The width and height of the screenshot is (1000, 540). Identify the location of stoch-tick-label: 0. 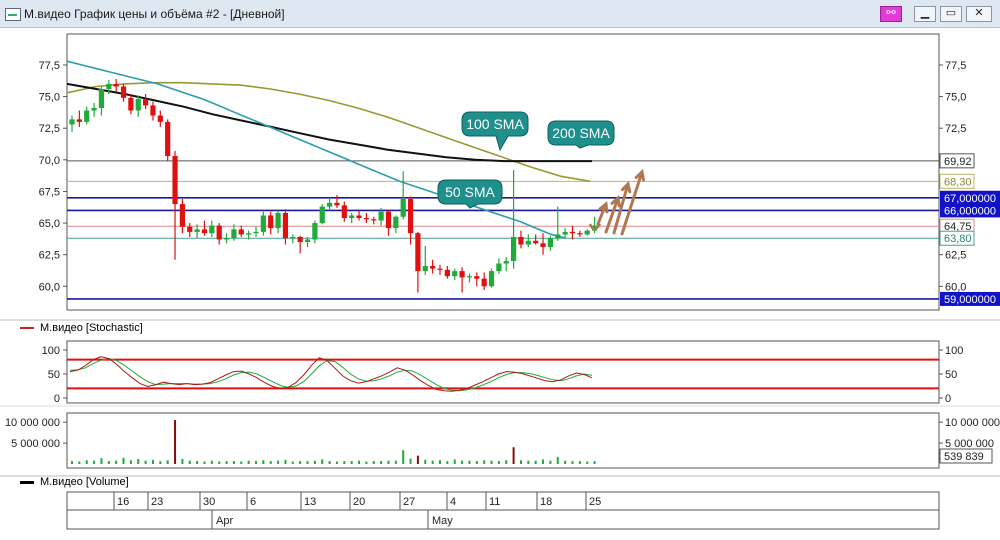
(57, 399).